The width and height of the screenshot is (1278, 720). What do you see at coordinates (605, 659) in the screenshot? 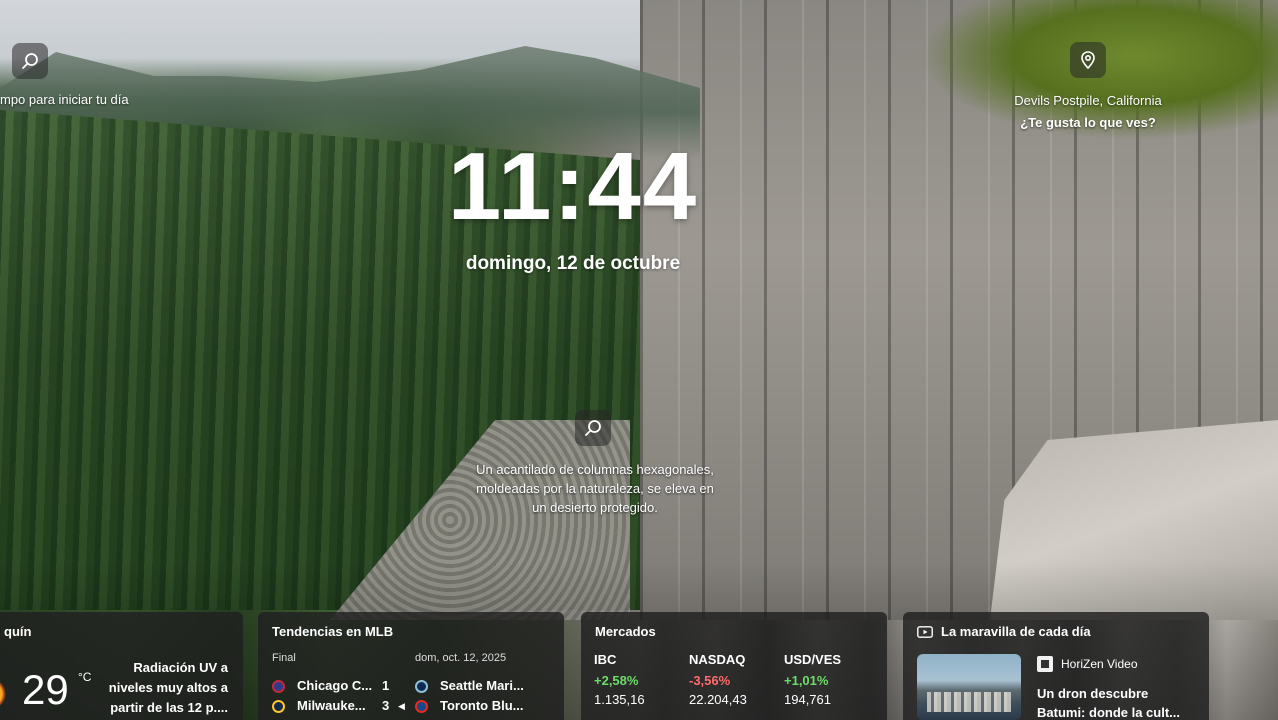
I see `market-name: IBC` at bounding box center [605, 659].